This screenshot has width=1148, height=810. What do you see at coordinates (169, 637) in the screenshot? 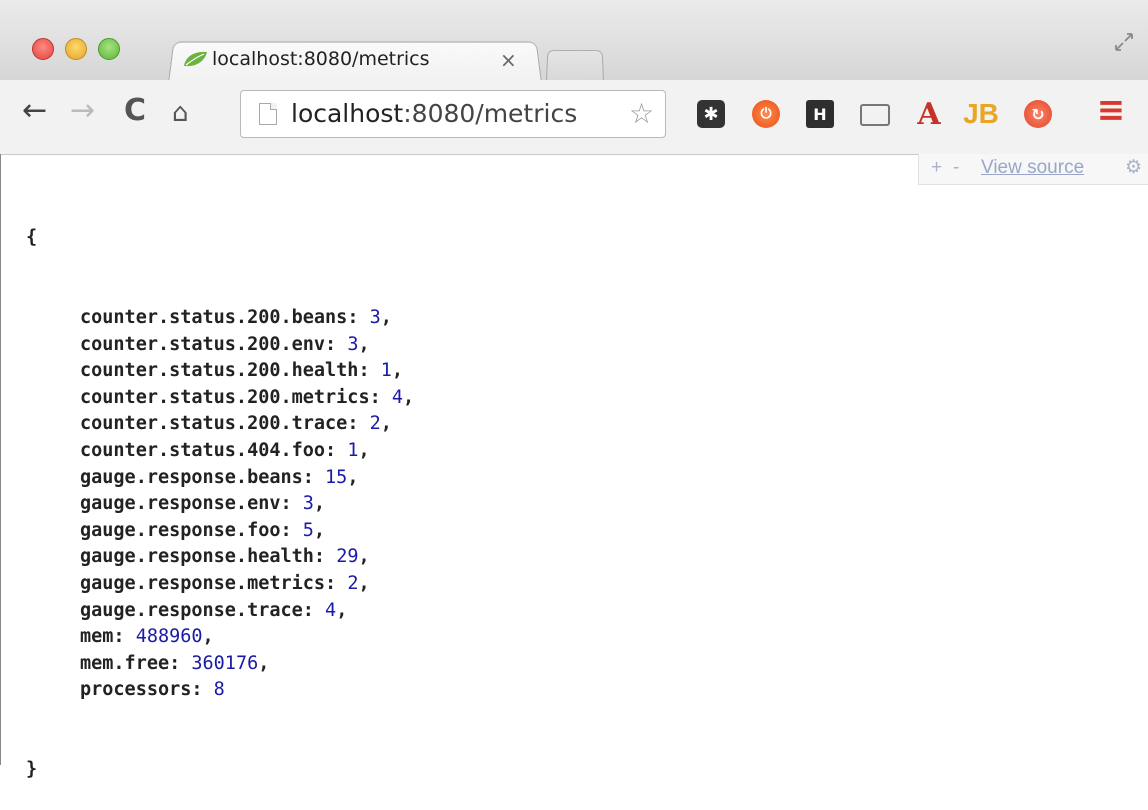
I see `json-value: 488960` at bounding box center [169, 637].